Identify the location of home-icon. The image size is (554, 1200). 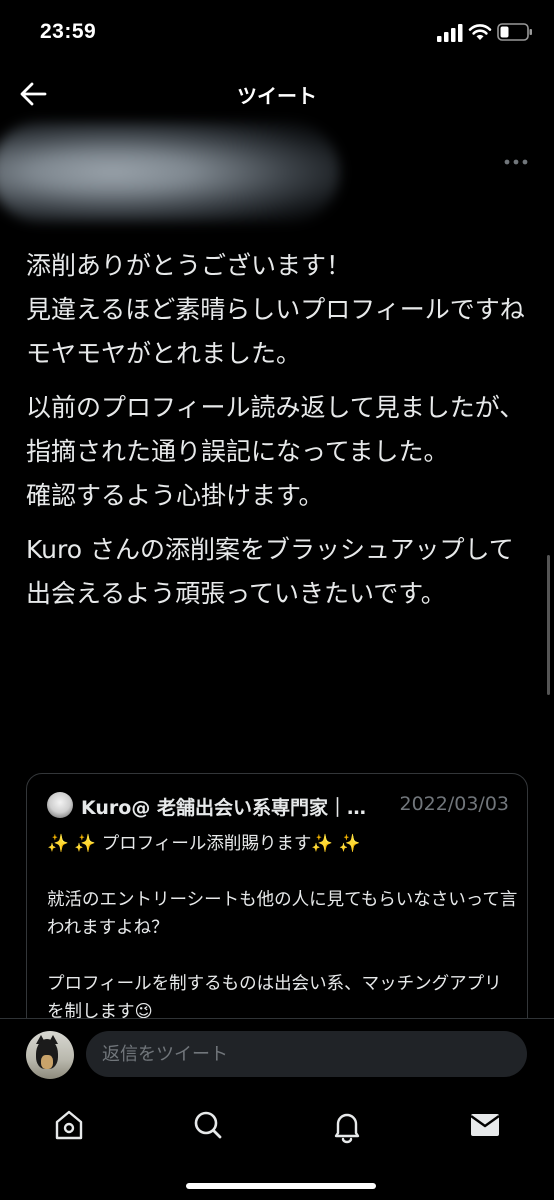
(69, 1125).